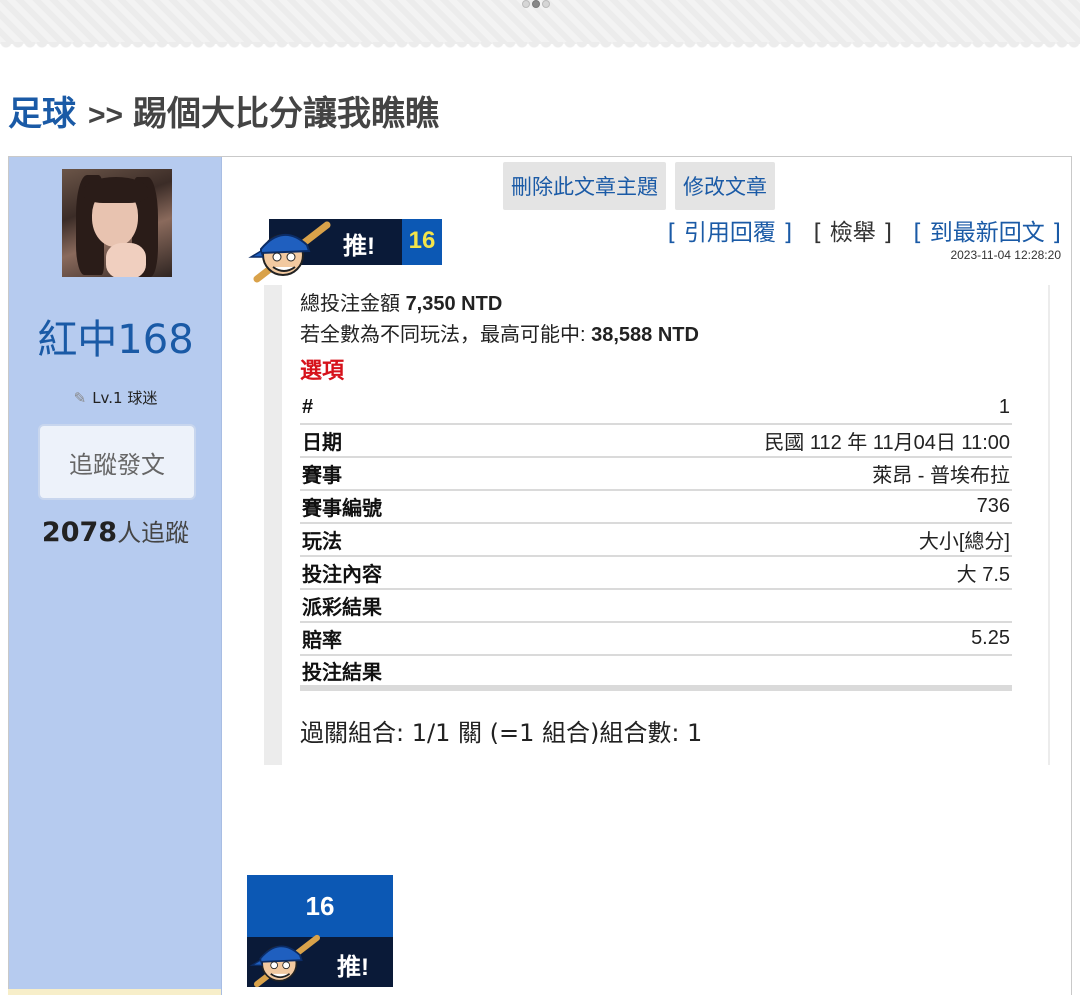 This screenshot has width=1080, height=995. I want to click on followers-count: 2078人追蹤, so click(115, 530).